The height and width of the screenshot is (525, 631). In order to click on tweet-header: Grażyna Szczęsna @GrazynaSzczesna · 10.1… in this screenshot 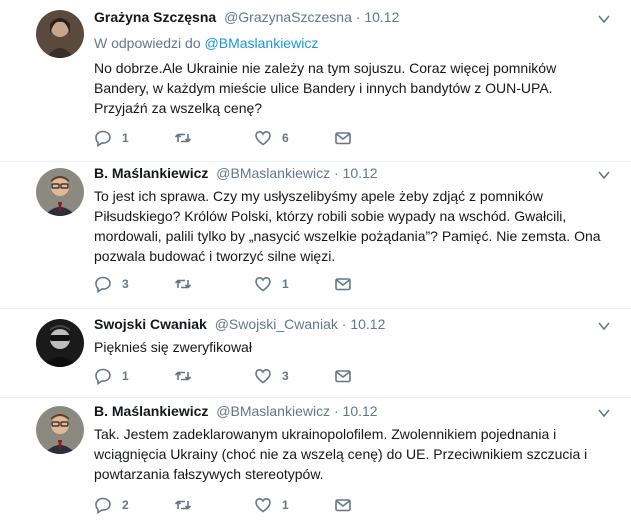, I will do `click(349, 17)`.